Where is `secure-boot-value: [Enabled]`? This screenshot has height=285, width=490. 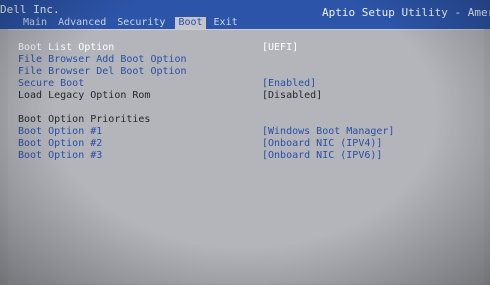
secure-boot-value: [Enabled] is located at coordinates (289, 84).